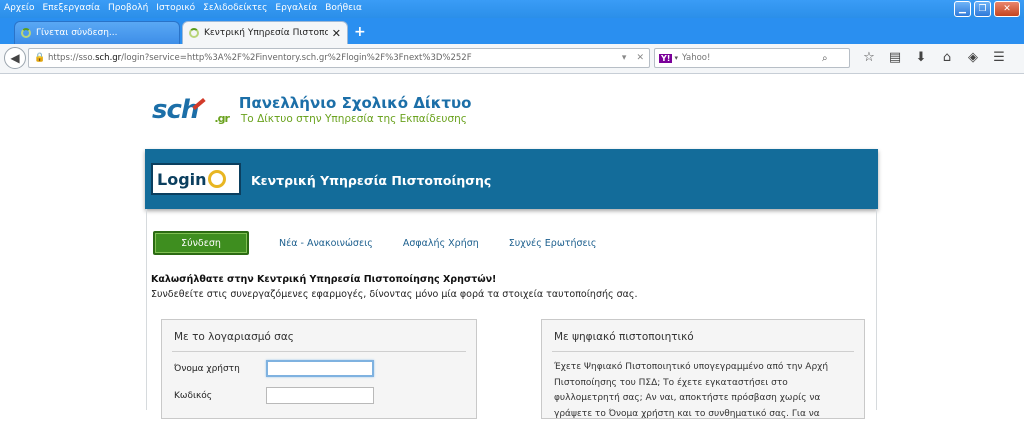 The width and height of the screenshot is (1024, 422). I want to click on menu-view: Προβολή, so click(128, 8).